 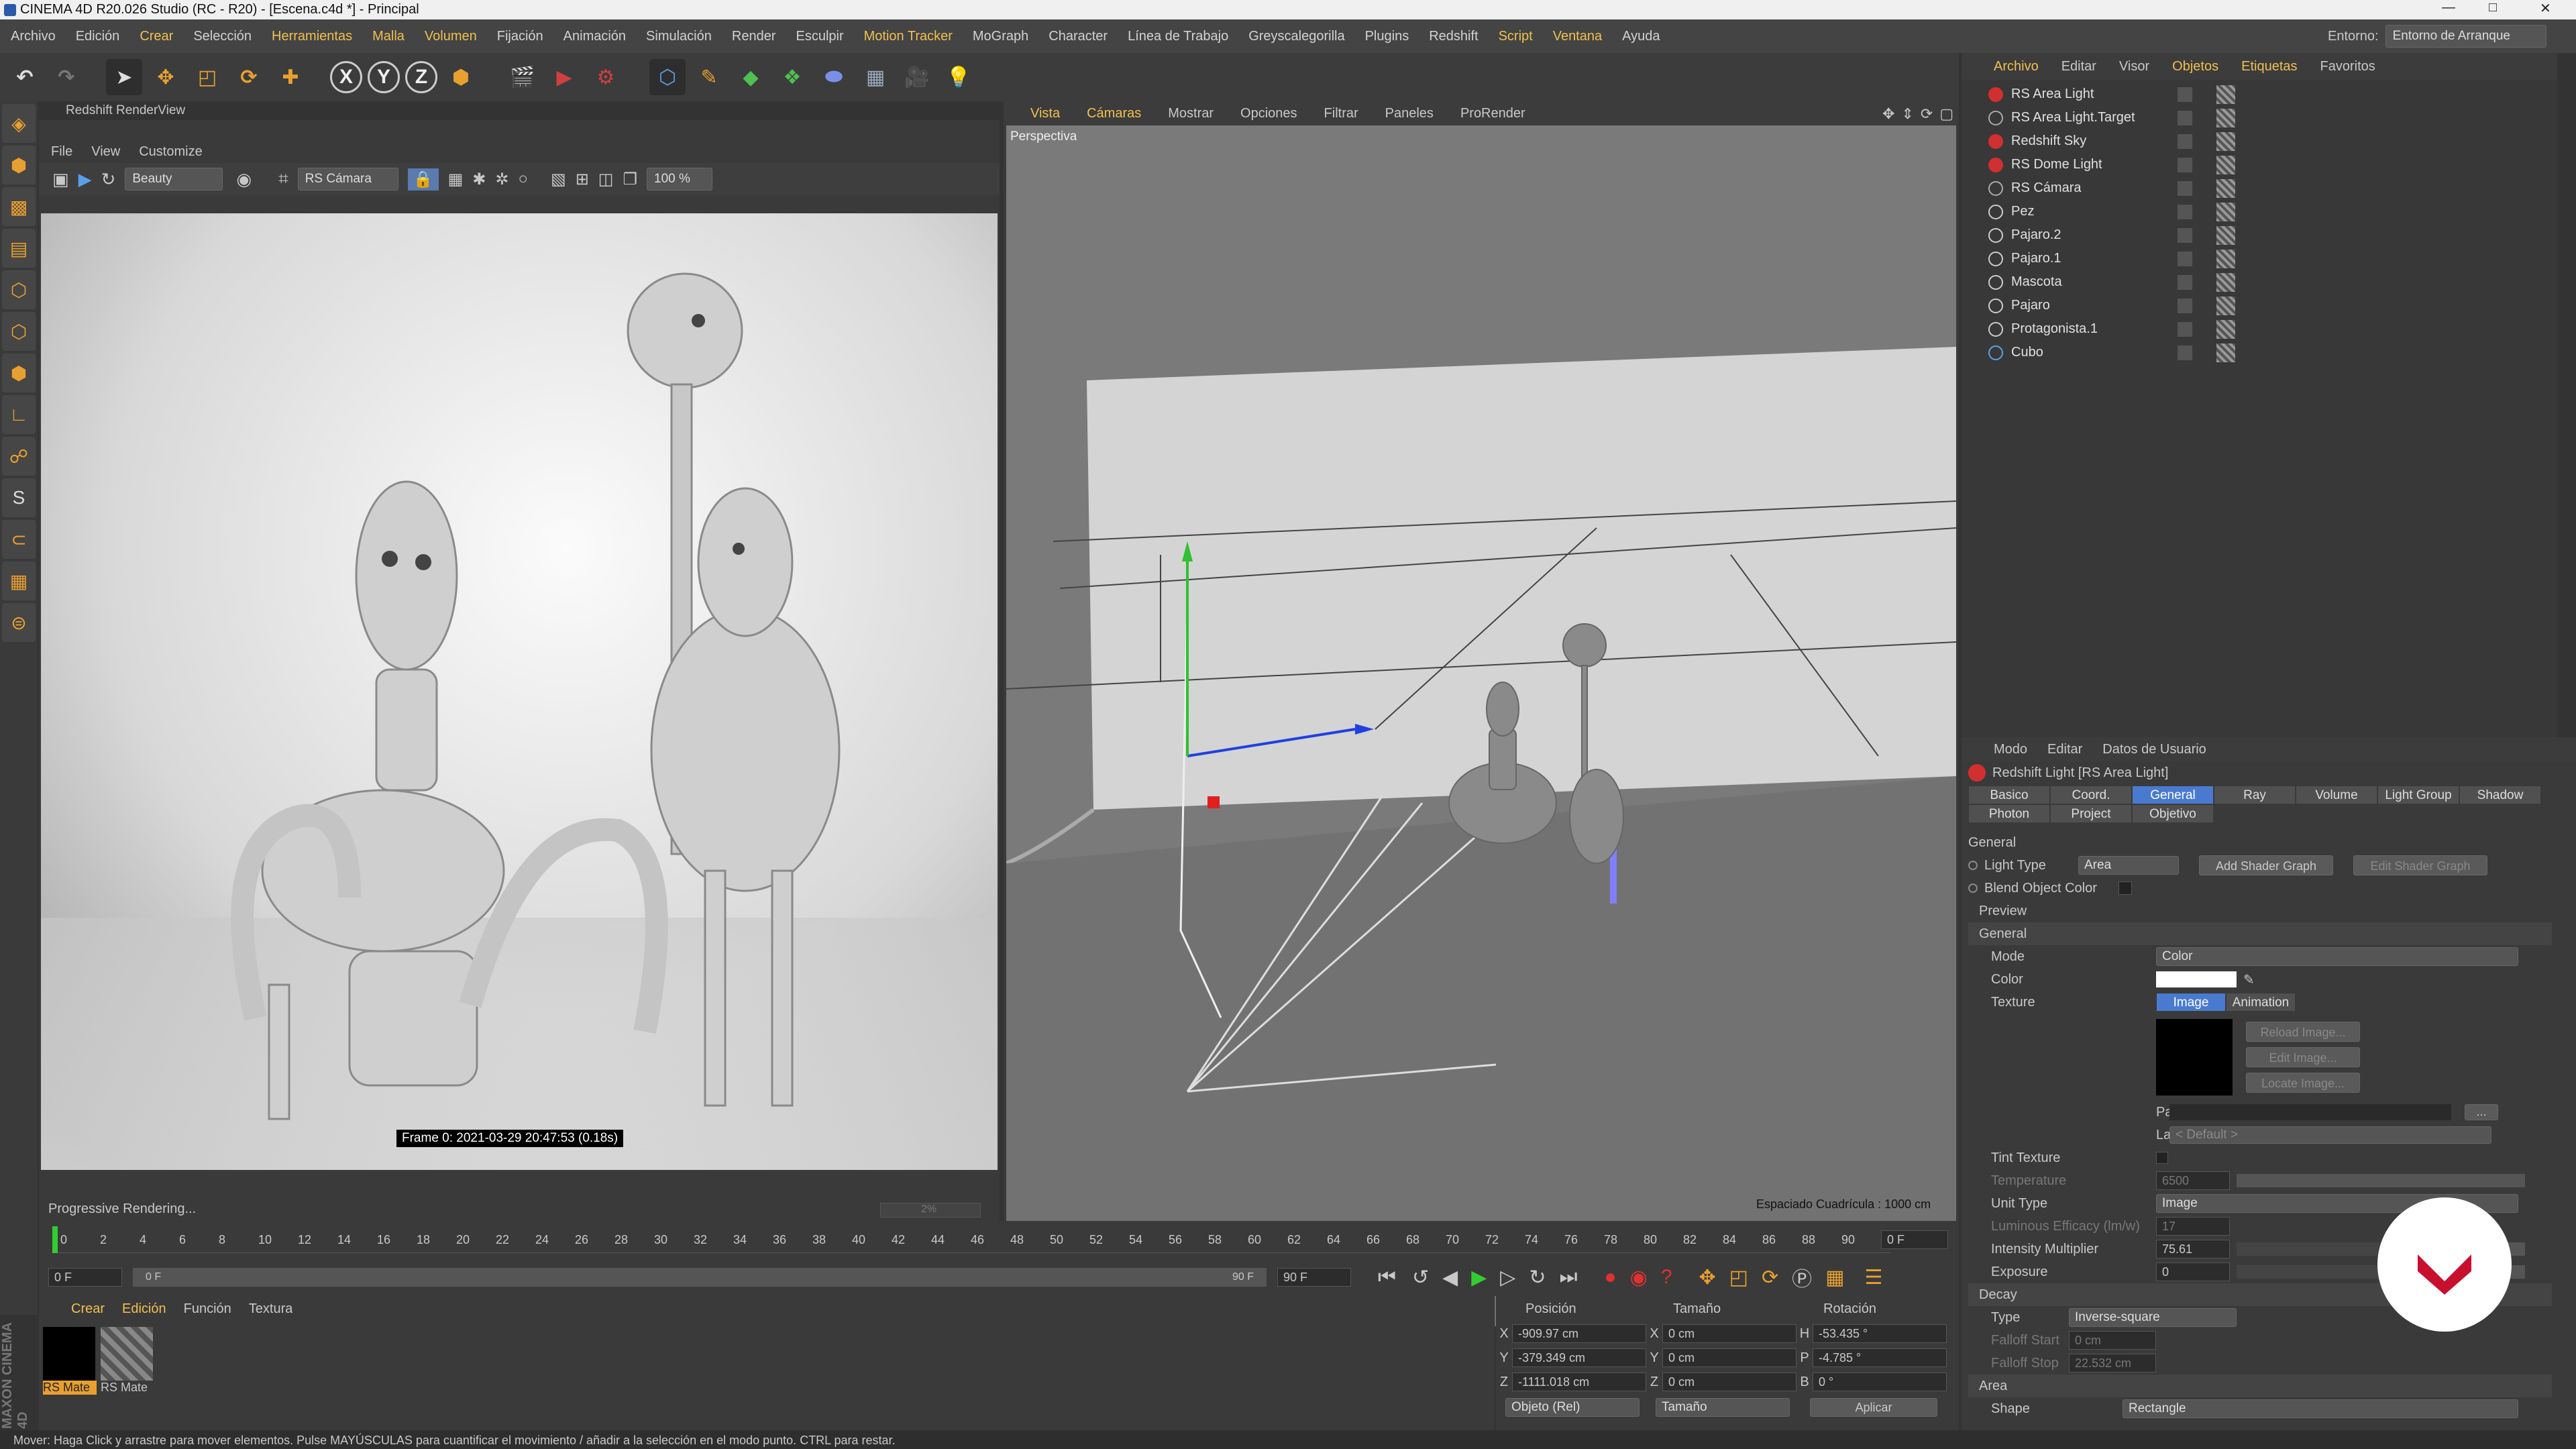 I want to click on object-row: Cubo, so click(x=2269, y=352).